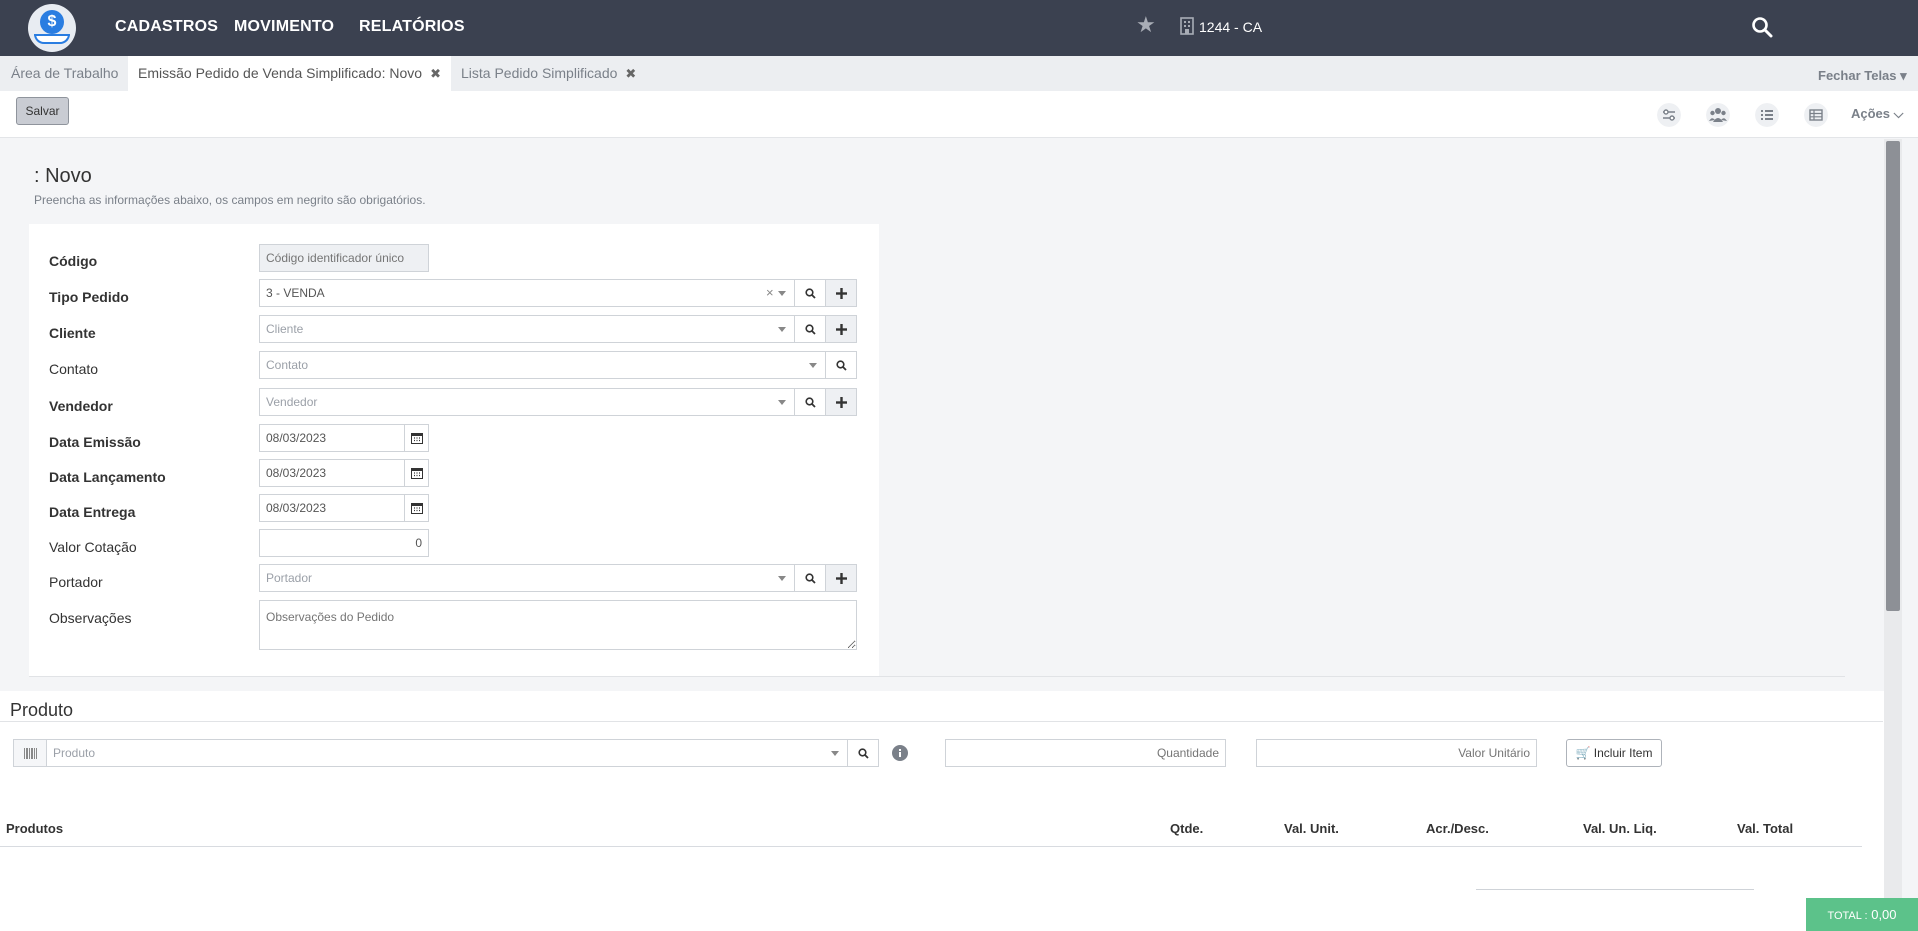 This screenshot has width=1918, height=931. I want to click on data-emissao-label: Data Emissão, so click(95, 442).